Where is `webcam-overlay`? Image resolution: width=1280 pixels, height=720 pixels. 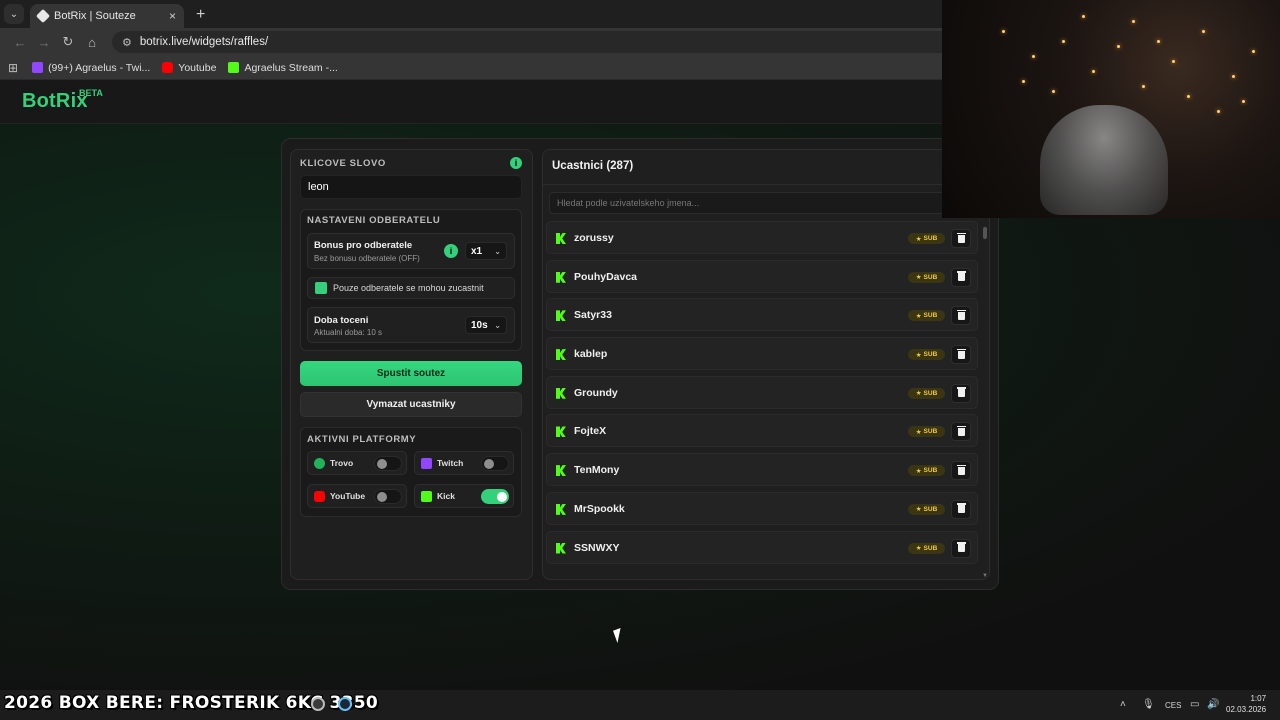
webcam-overlay is located at coordinates (1111, 109).